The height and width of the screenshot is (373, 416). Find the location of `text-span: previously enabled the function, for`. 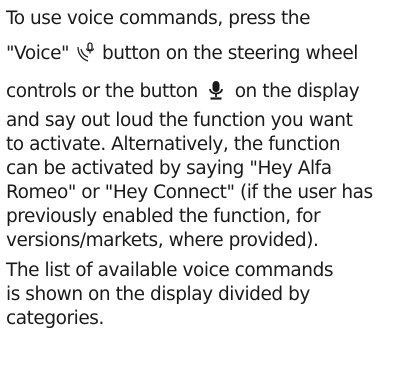

text-span: previously enabled the function, for is located at coordinates (163, 216).